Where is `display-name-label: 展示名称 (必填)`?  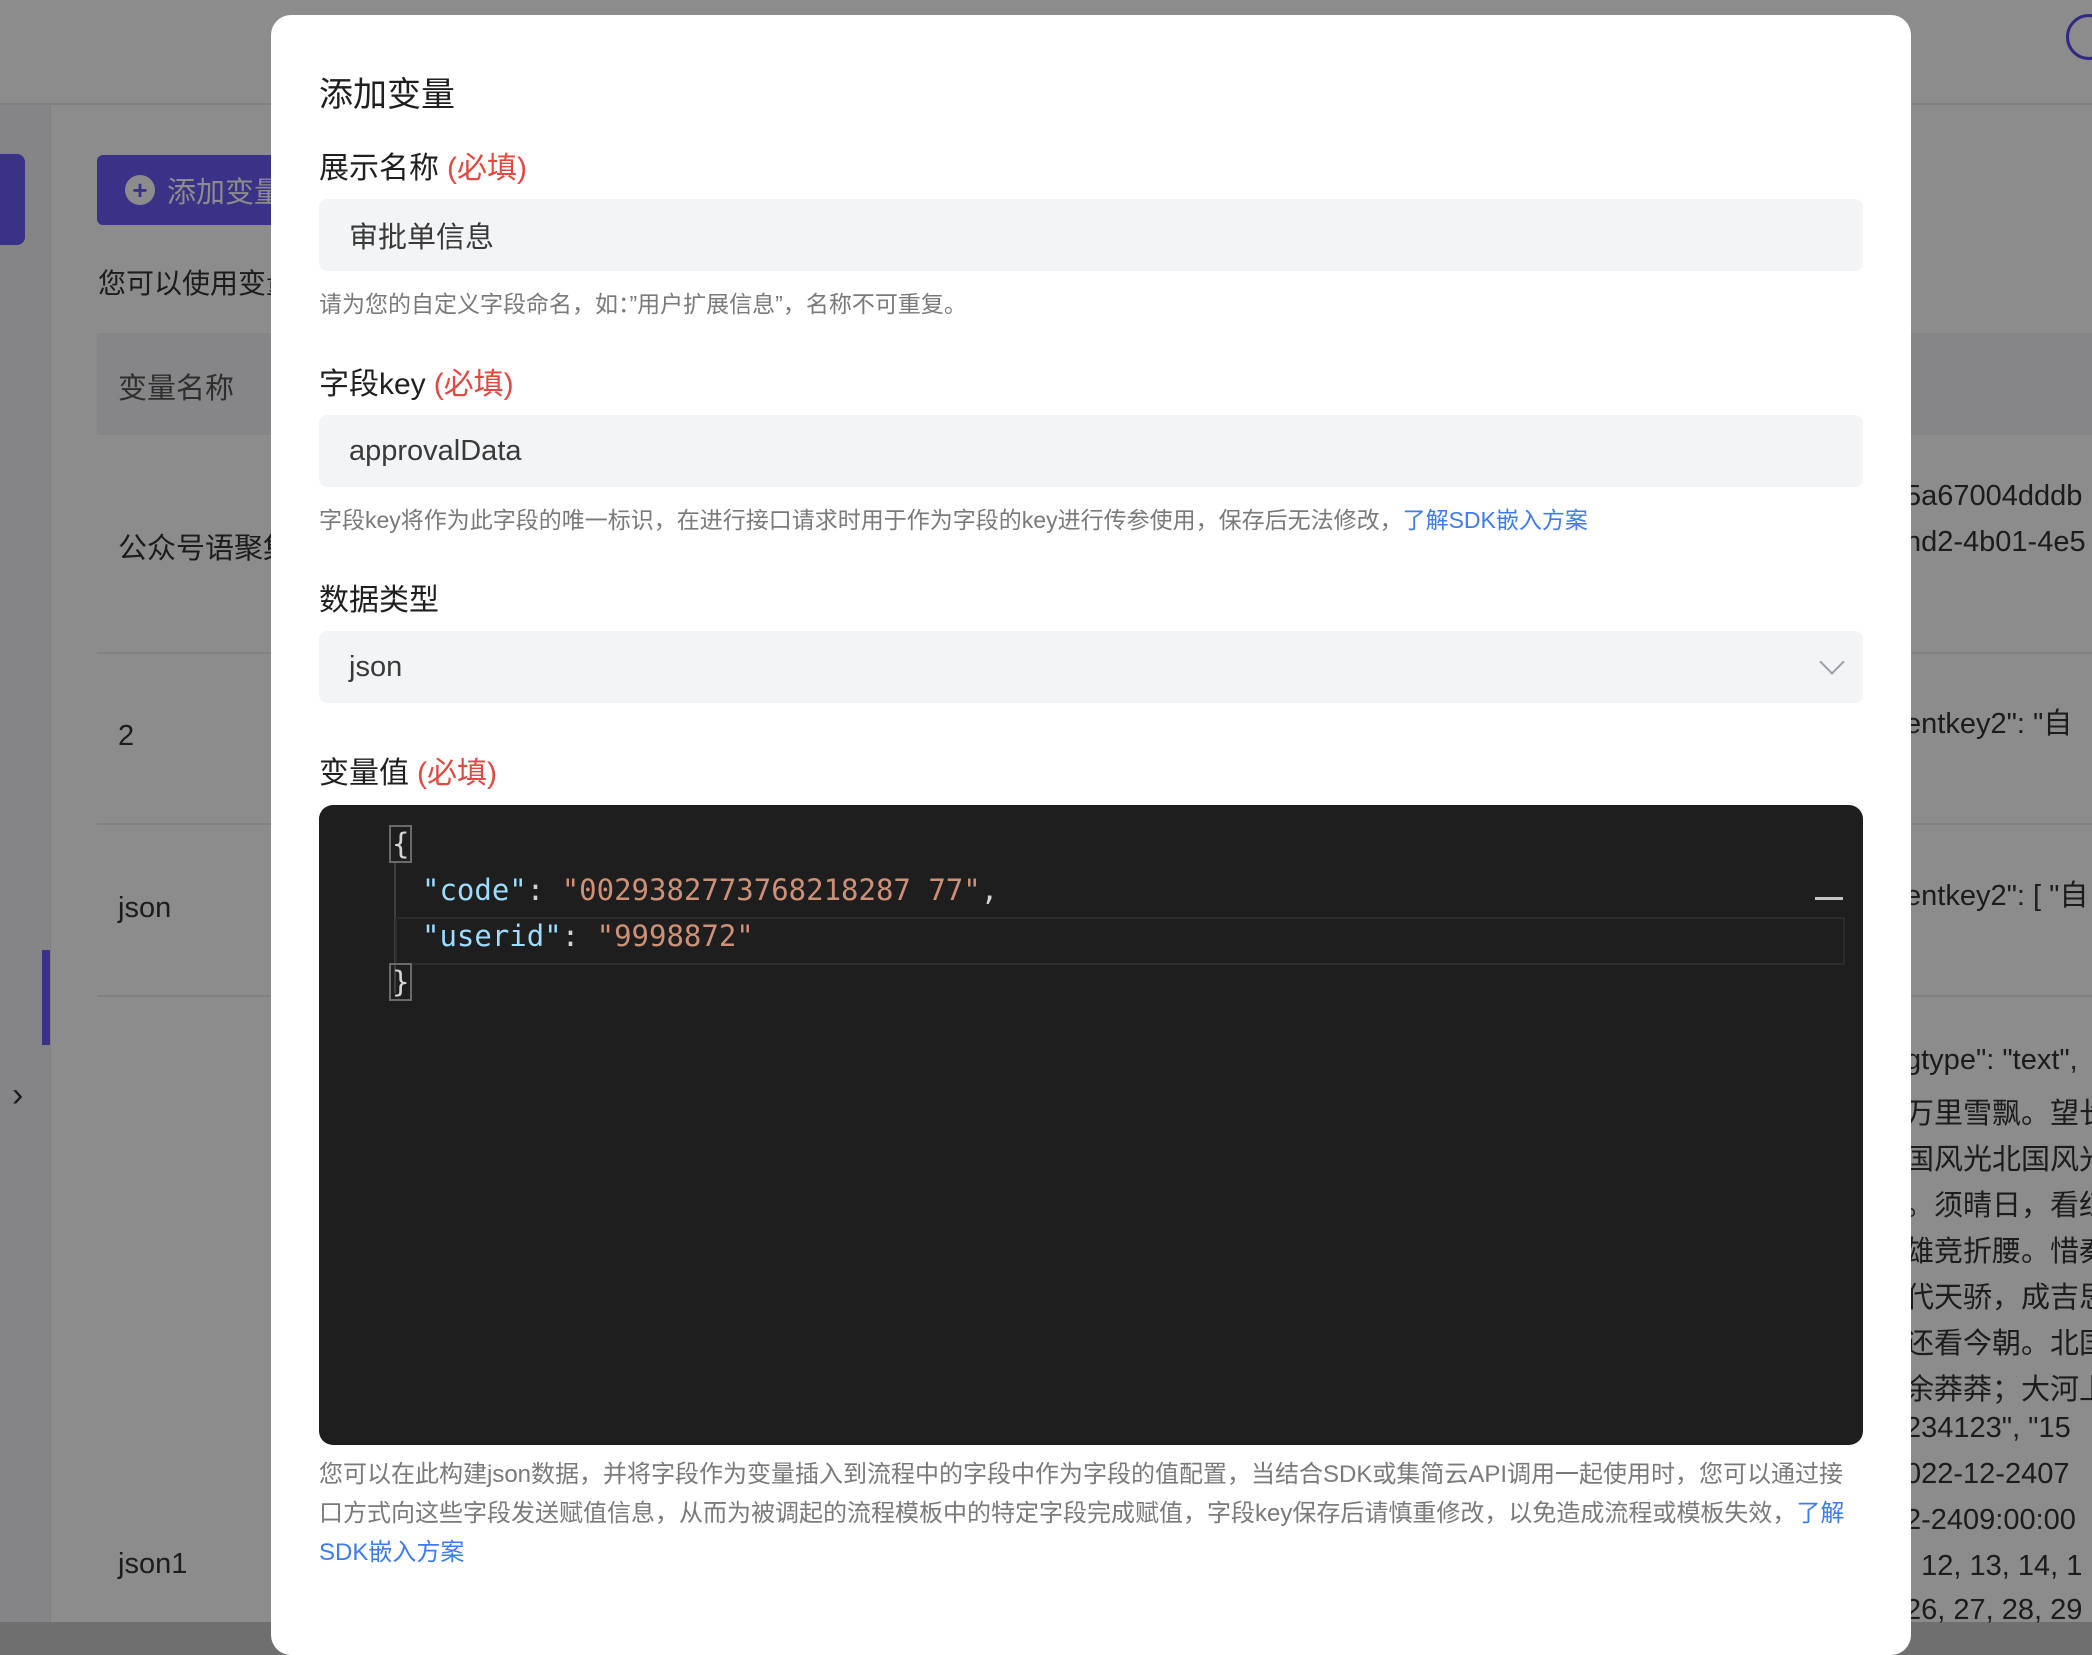
display-name-label: 展示名称 (必填) is located at coordinates (423, 165).